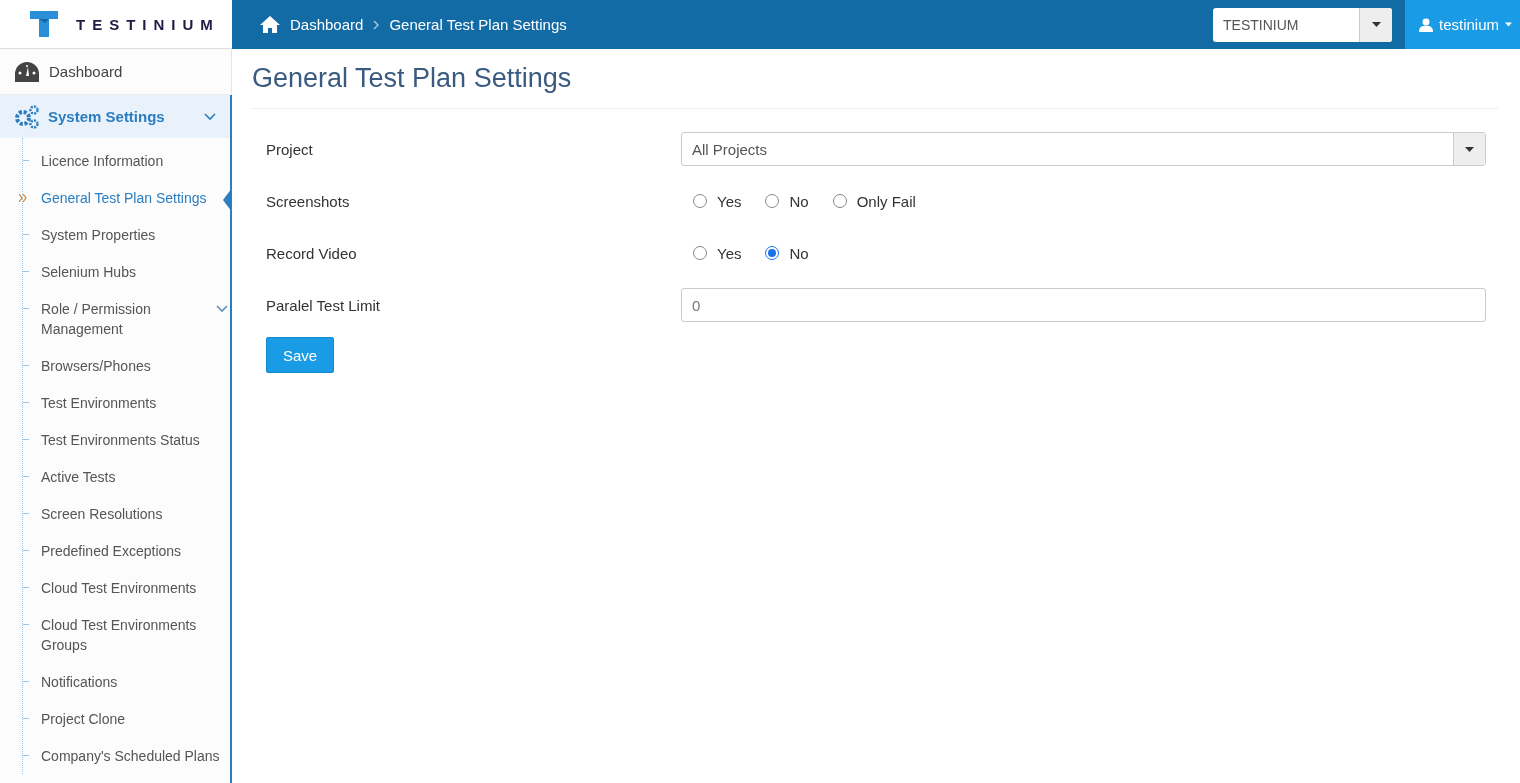  I want to click on radio-option: Only Fail, so click(874, 201).